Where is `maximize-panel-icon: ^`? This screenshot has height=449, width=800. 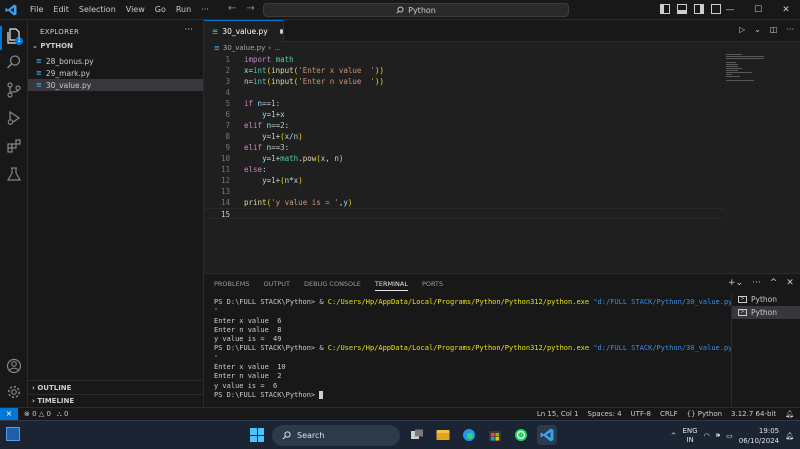 maximize-panel-icon: ^ is located at coordinates (774, 283).